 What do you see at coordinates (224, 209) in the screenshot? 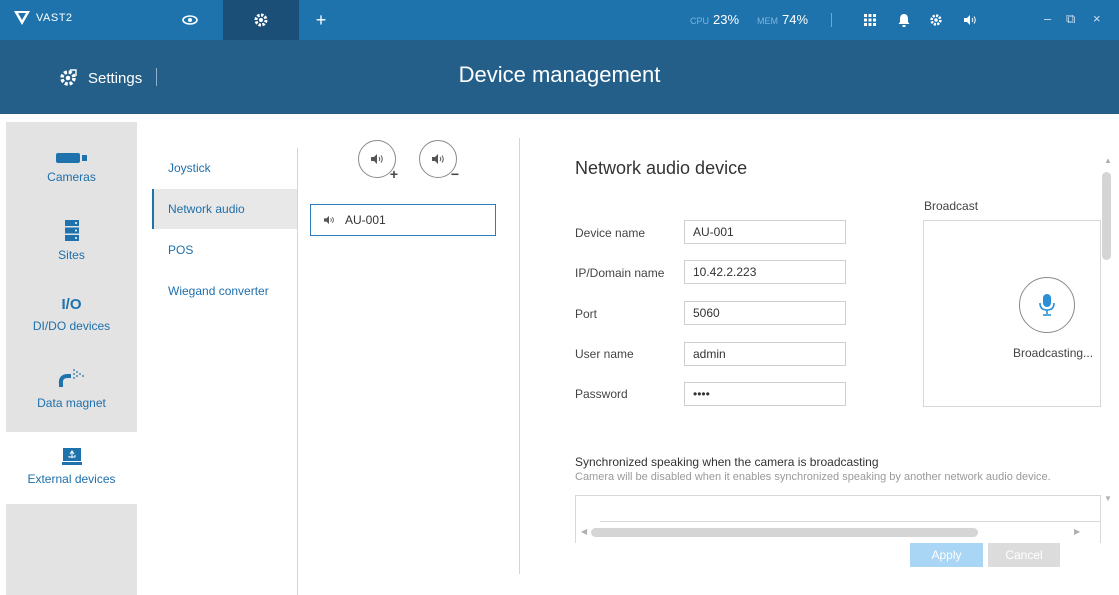
I see `subnav-network-audio: Network audio` at bounding box center [224, 209].